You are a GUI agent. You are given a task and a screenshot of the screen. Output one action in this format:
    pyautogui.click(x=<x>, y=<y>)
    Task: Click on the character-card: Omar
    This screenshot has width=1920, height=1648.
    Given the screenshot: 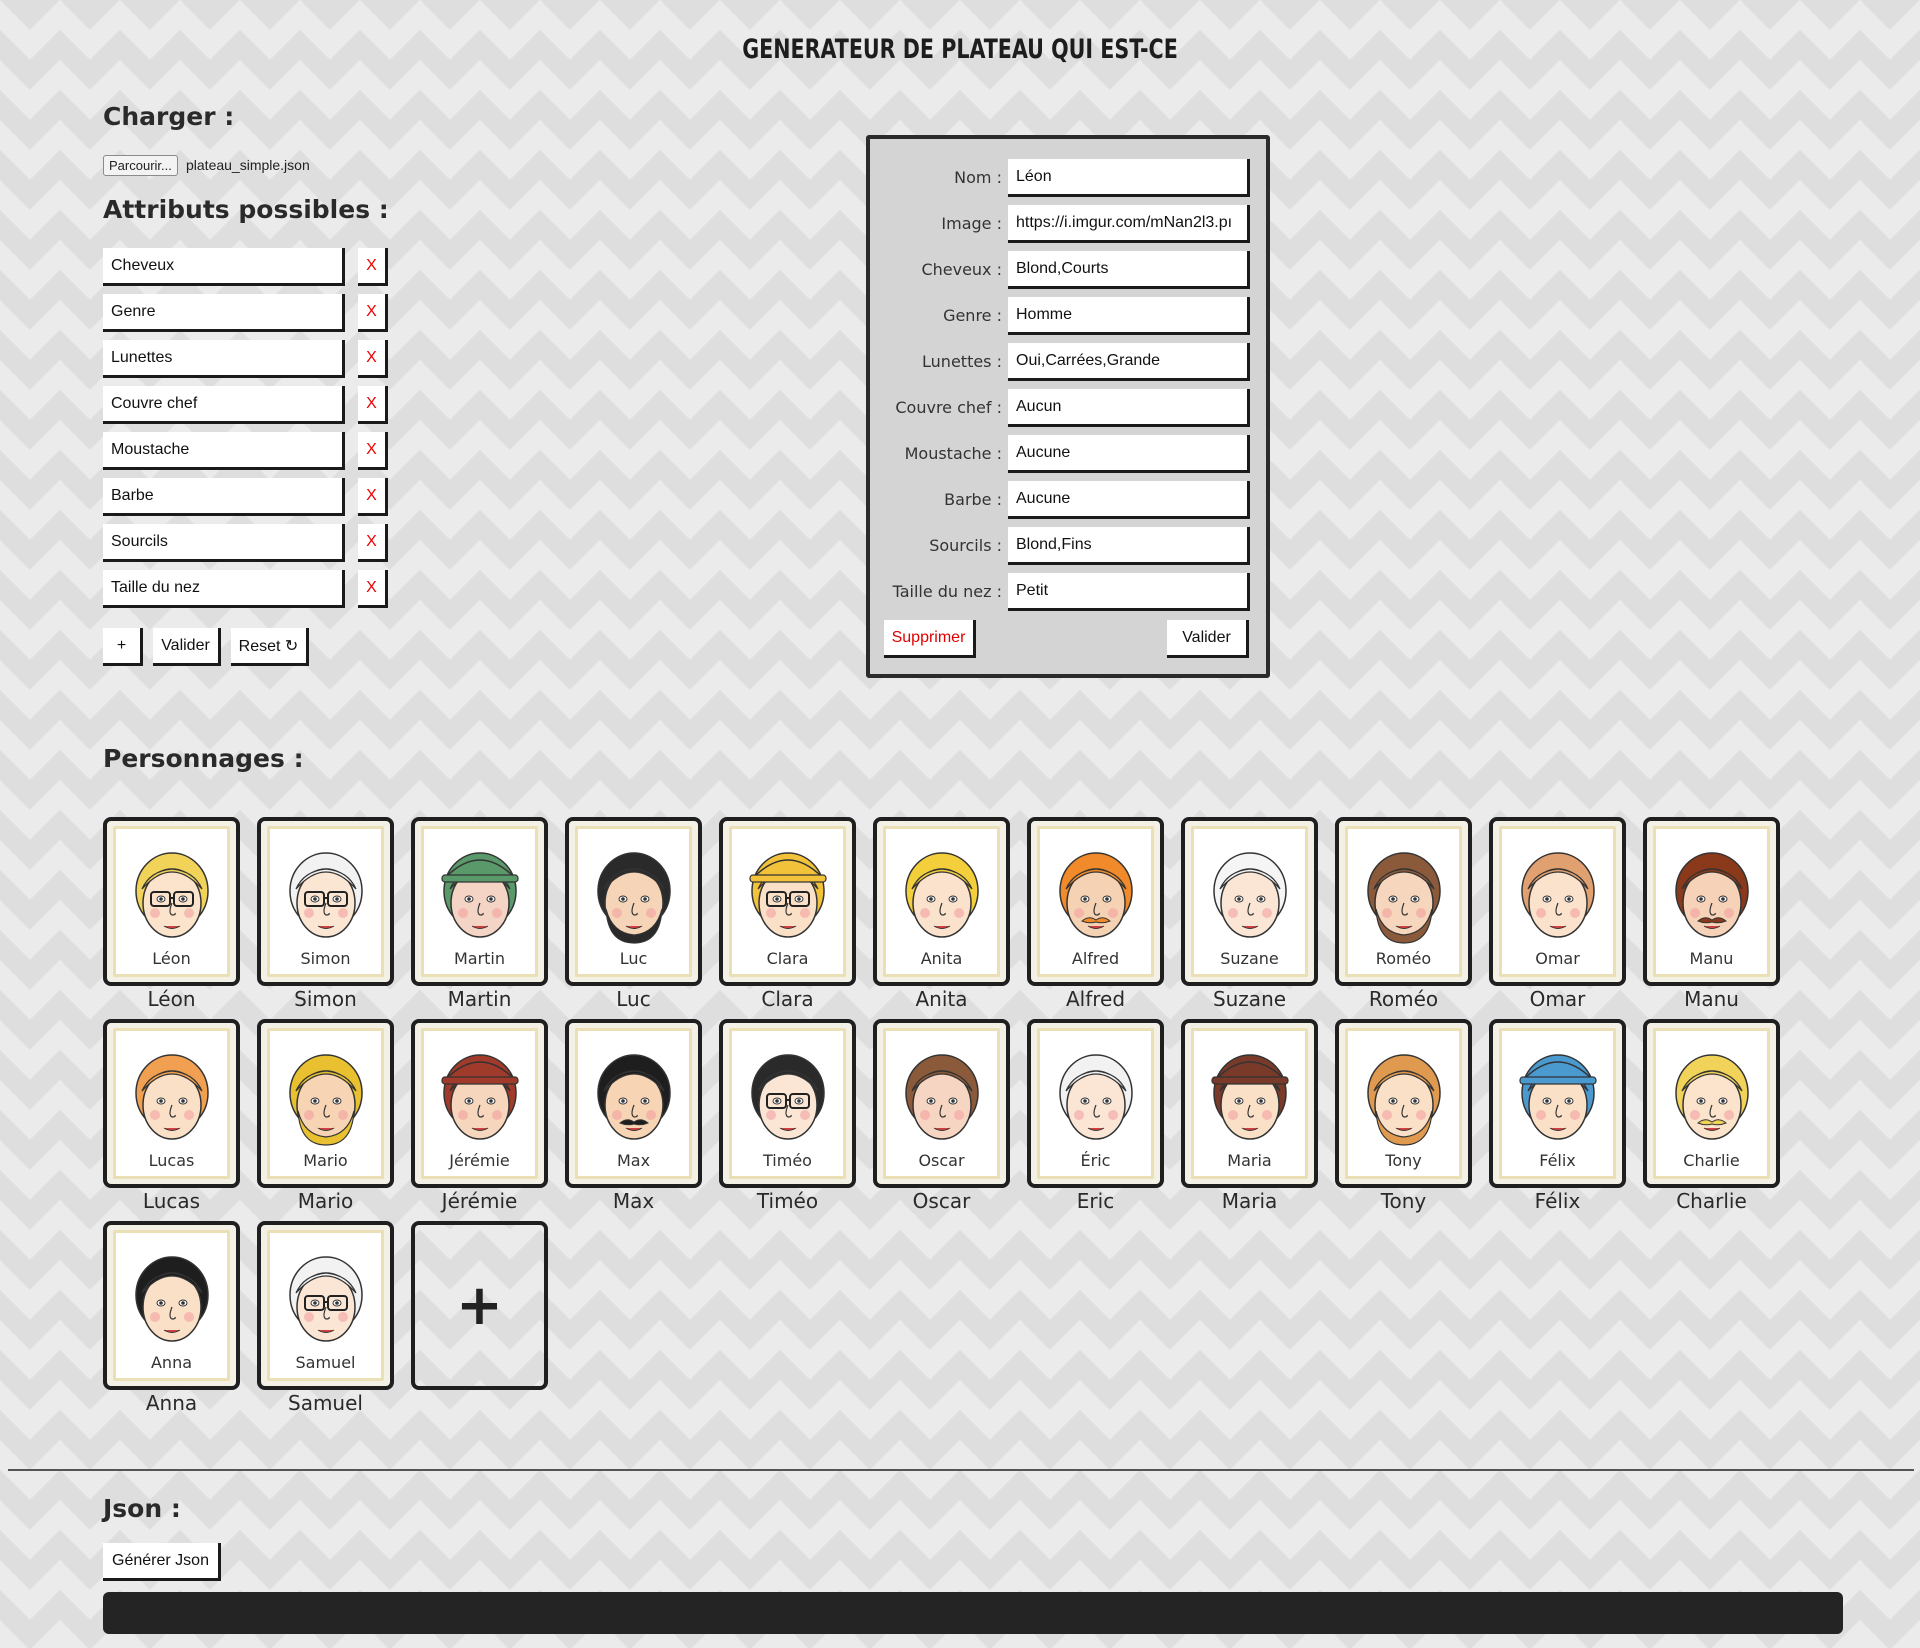 What is the action you would take?
    pyautogui.click(x=1557, y=901)
    